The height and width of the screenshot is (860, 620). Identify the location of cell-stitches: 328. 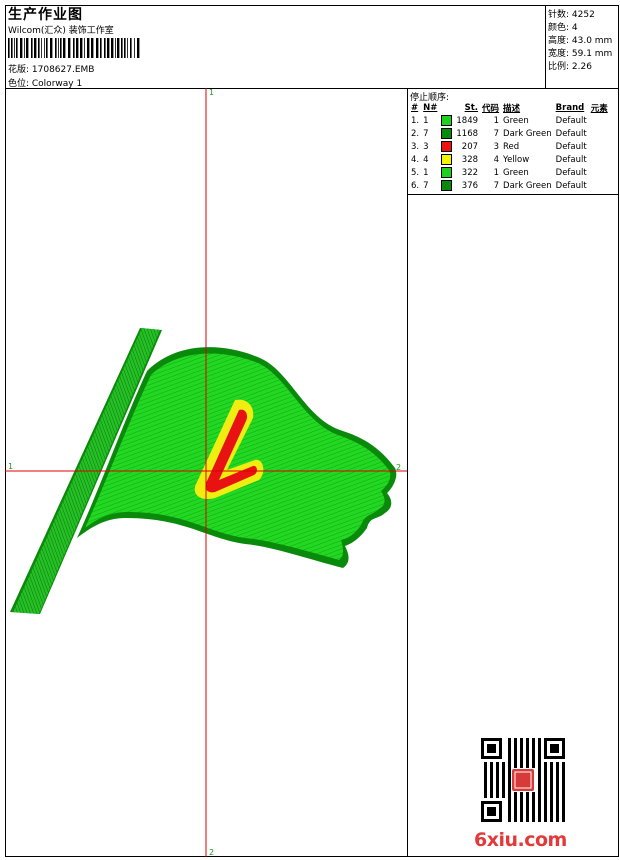
(470, 159).